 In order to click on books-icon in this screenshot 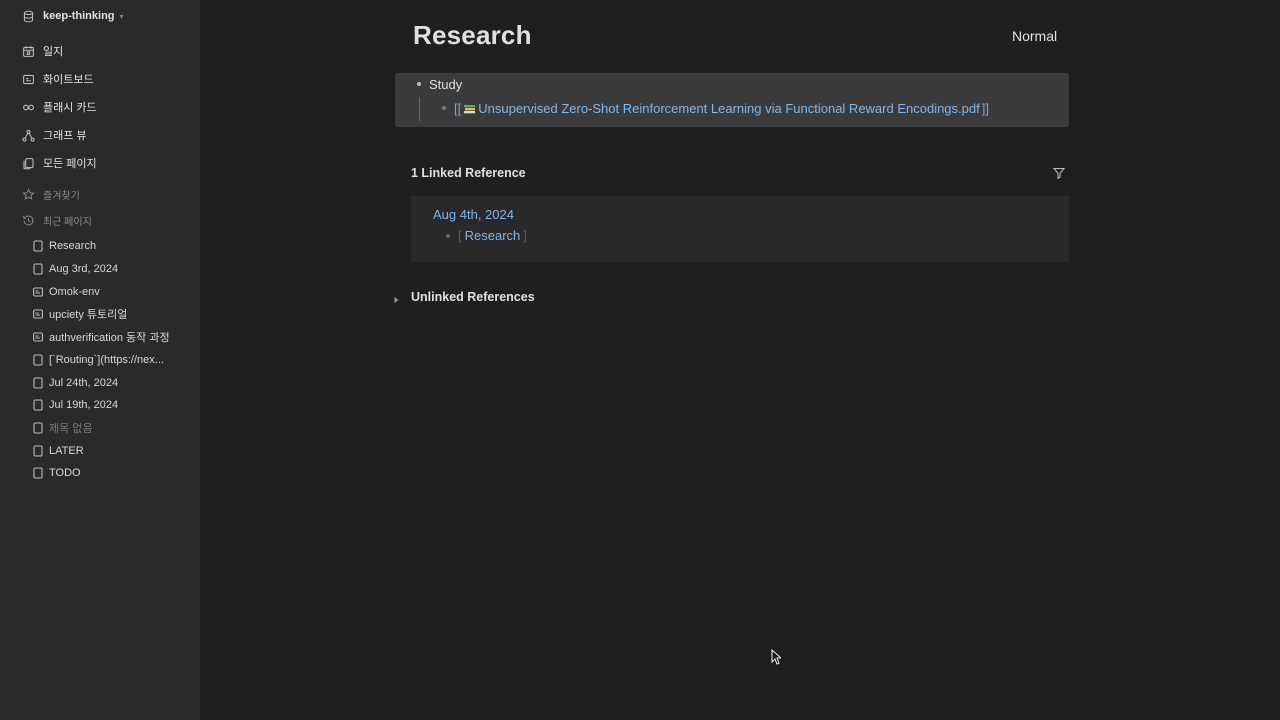, I will do `click(469, 109)`.